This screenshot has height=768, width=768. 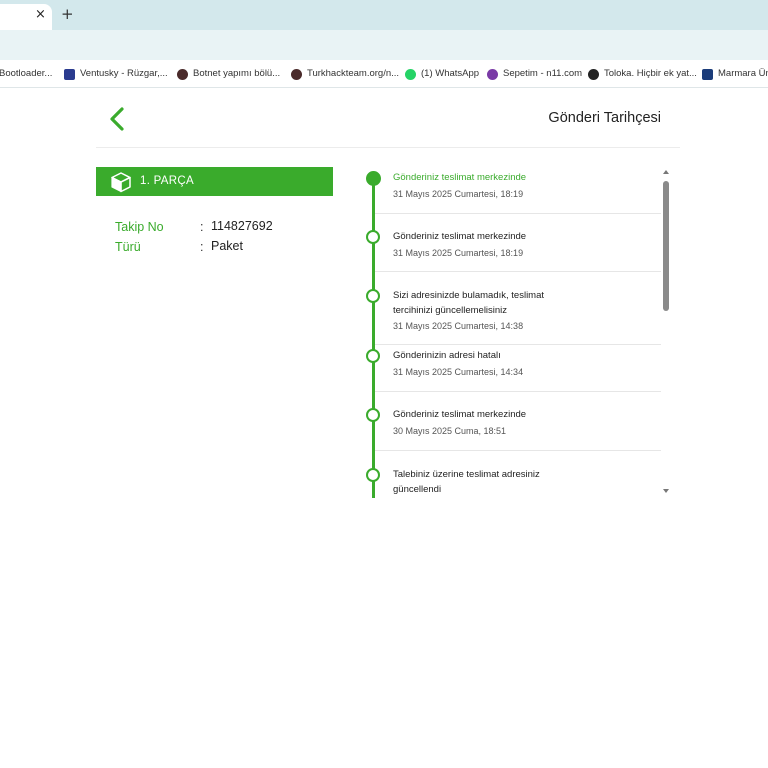 I want to click on bookmark-n11: Sepetim - n11.com, so click(x=534, y=74).